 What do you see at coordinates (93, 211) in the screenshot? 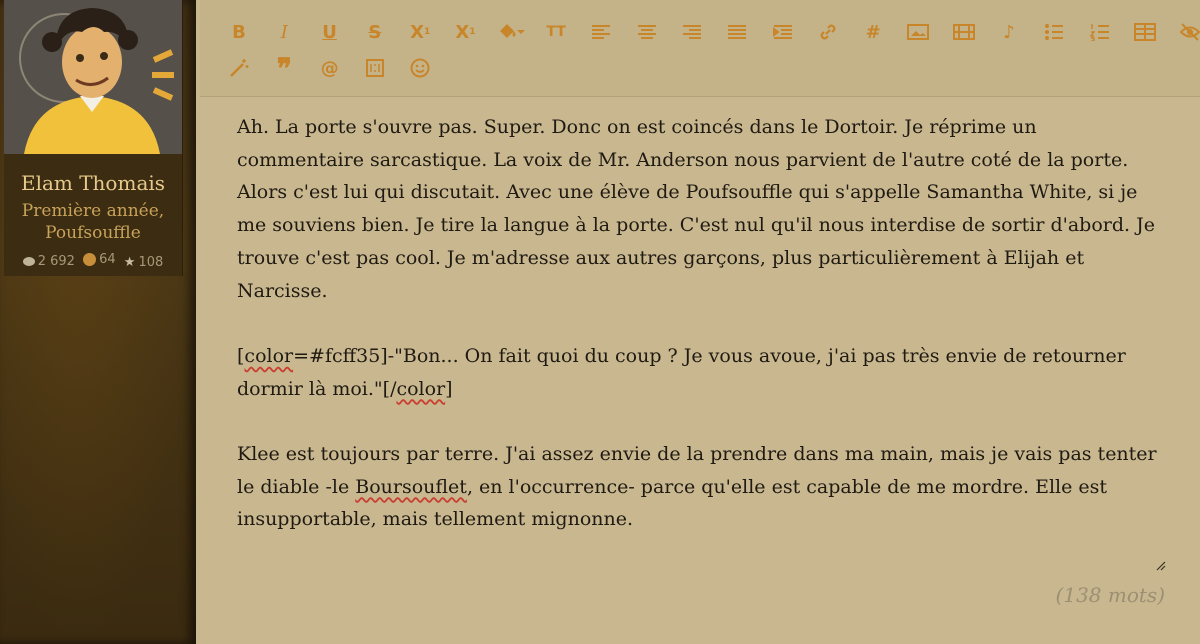
I see `rank-year: Première année,` at bounding box center [93, 211].